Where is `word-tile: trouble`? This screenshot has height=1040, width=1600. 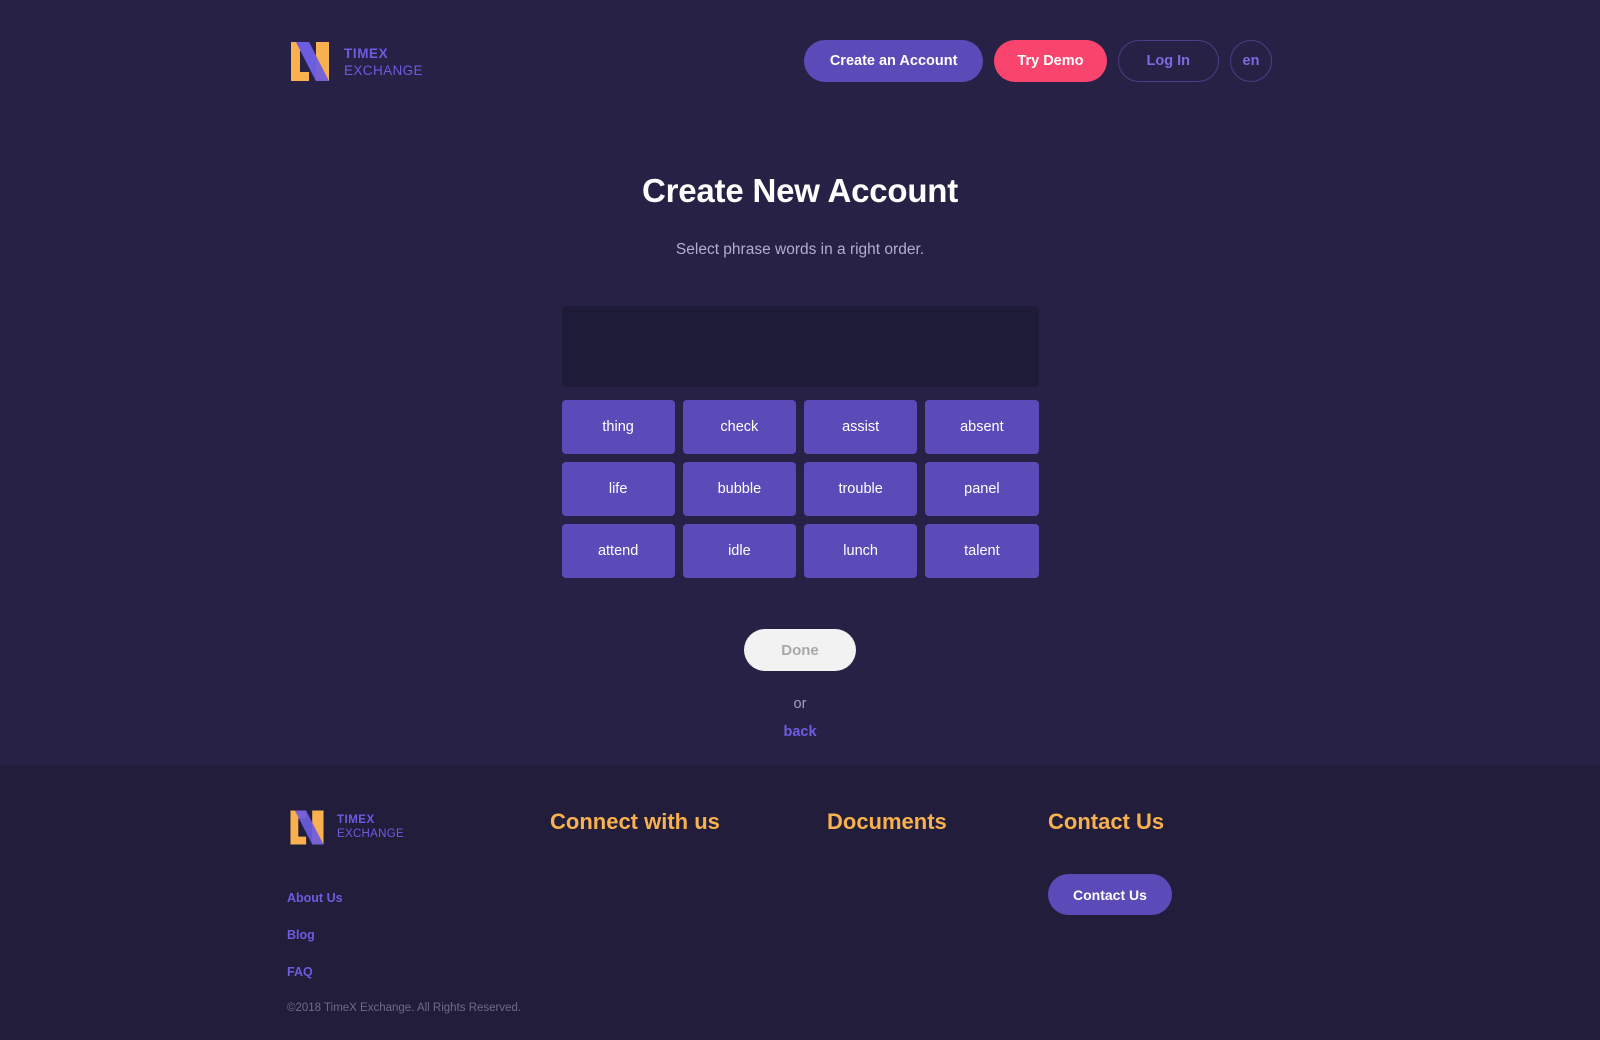
word-tile: trouble is located at coordinates (861, 489).